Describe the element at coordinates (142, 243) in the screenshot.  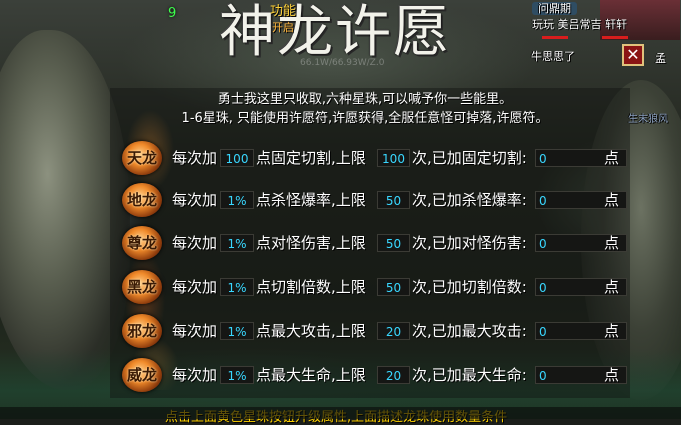
I see `star-orb-button: 尊龙` at that location.